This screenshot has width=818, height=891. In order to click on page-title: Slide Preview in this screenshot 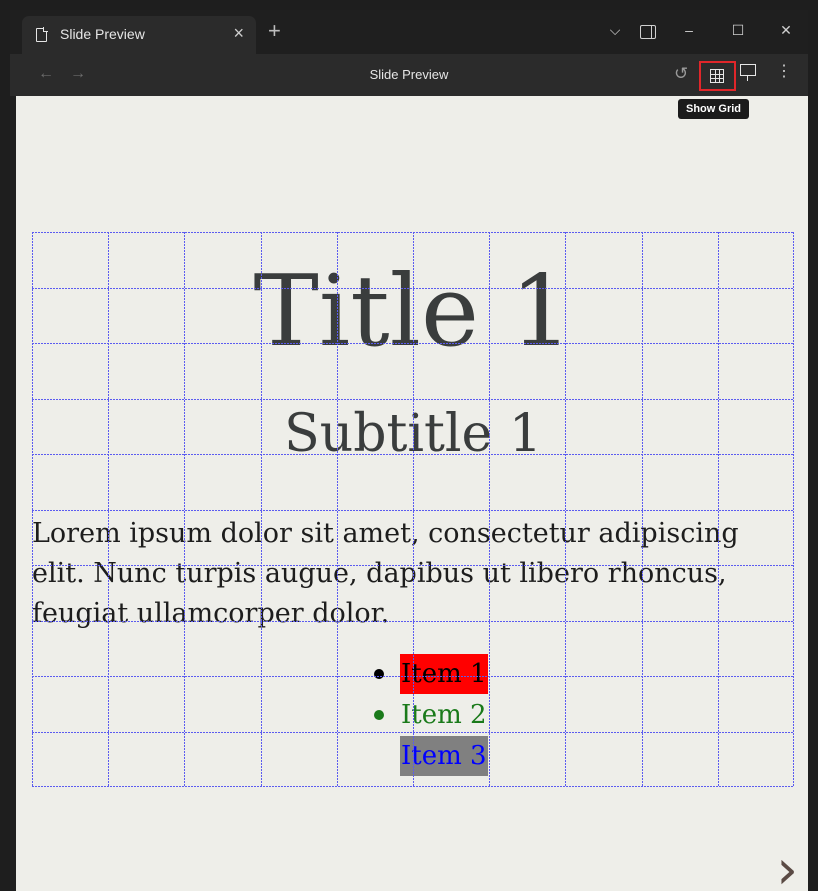, I will do `click(409, 74)`.